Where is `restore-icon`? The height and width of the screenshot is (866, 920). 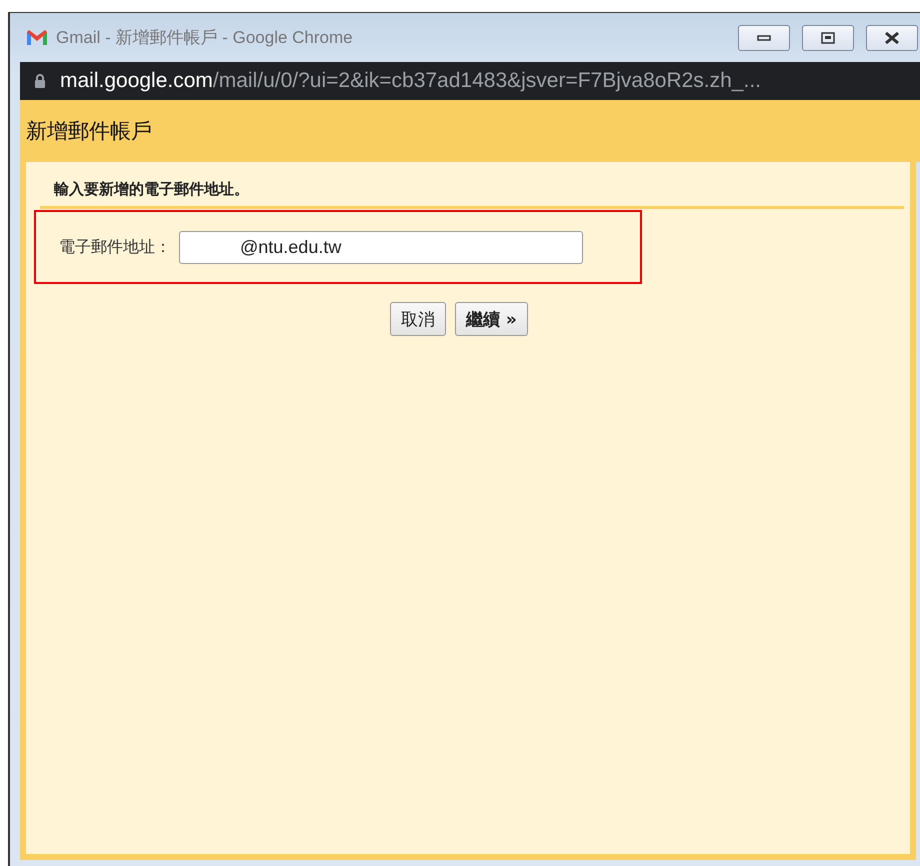
restore-icon is located at coordinates (828, 38).